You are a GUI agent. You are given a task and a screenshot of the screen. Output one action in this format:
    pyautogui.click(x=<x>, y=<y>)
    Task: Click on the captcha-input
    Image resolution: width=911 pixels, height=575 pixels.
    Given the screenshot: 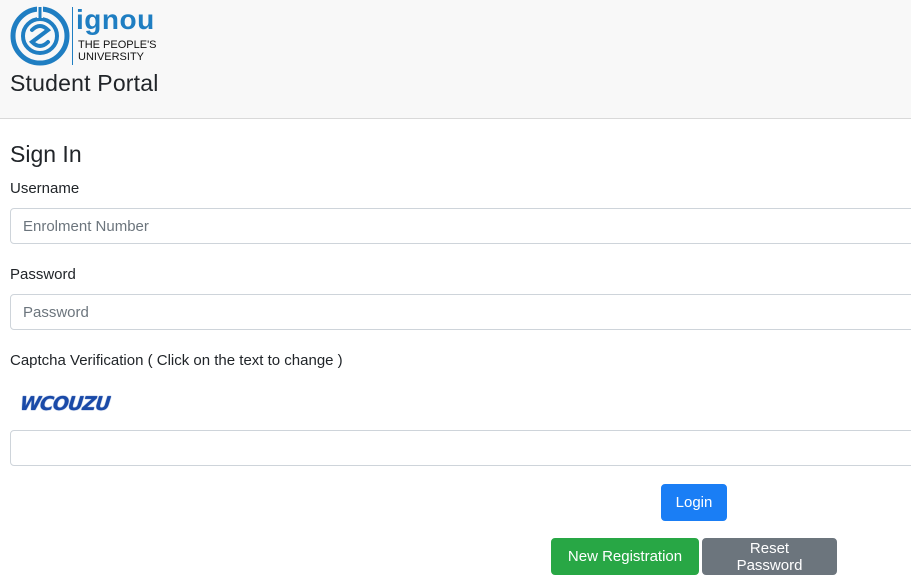 What is the action you would take?
    pyautogui.click(x=460, y=448)
    